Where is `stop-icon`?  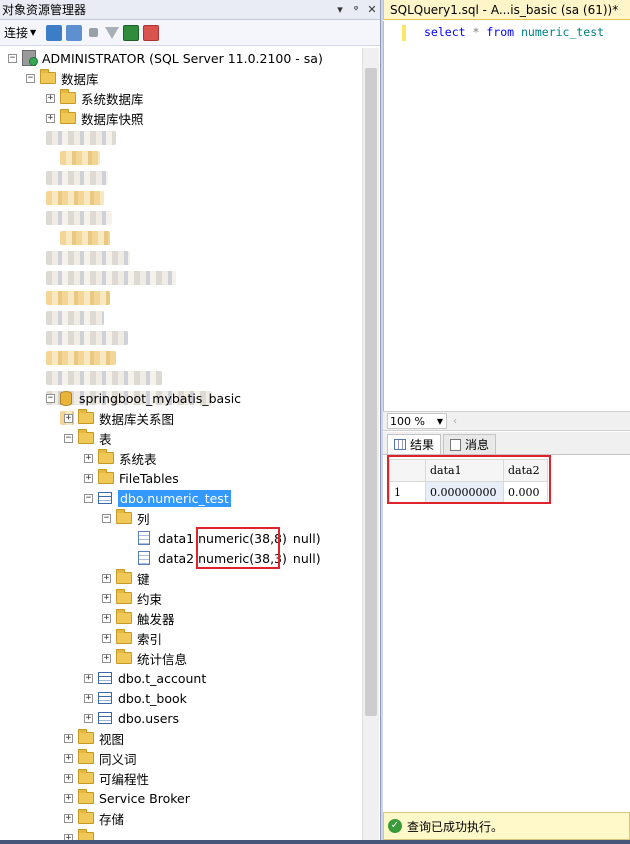 stop-icon is located at coordinates (94, 32).